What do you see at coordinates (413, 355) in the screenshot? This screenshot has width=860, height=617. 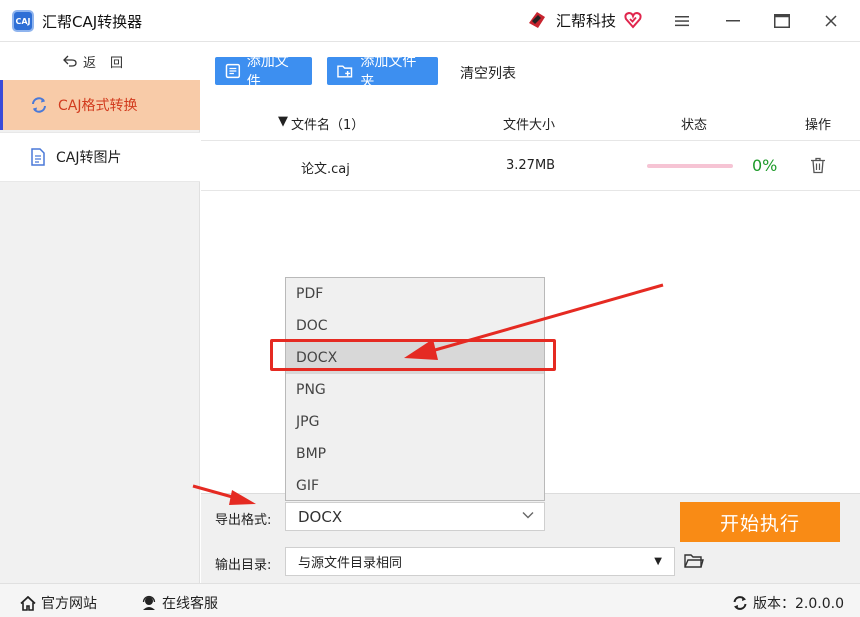 I see `annotation-highlight-box` at bounding box center [413, 355].